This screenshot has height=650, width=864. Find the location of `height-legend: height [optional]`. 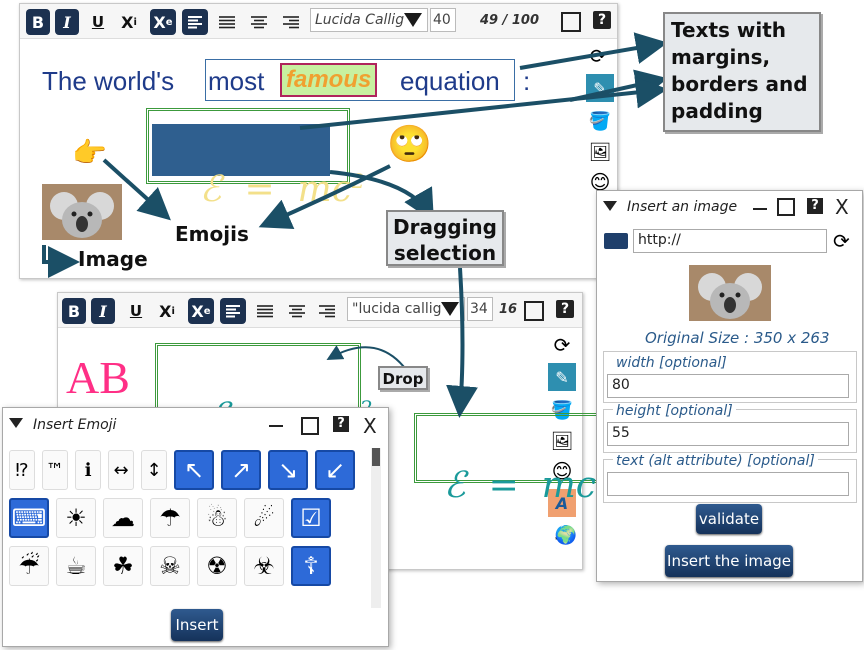

height-legend: height [optional] is located at coordinates (674, 411).